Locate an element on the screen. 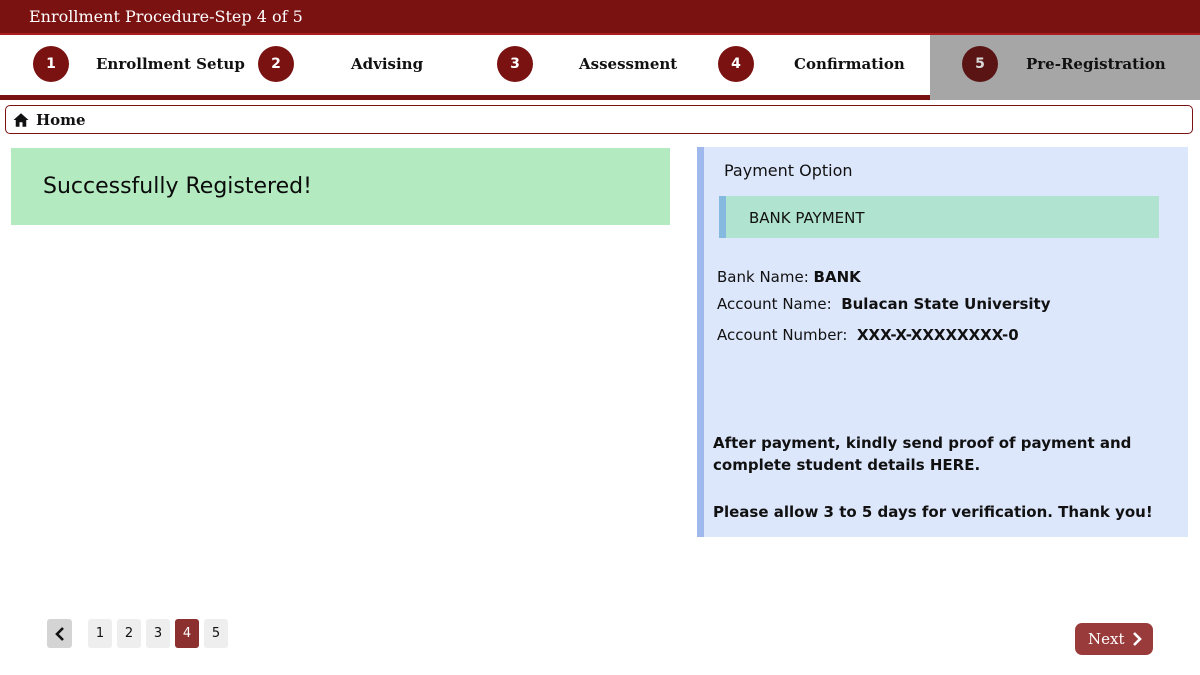  page-5-button: 5 is located at coordinates (216, 633).